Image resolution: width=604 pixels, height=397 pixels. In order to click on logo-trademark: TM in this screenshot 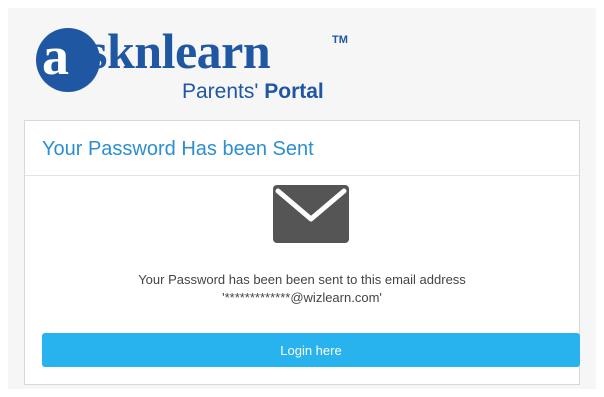, I will do `click(340, 40)`.